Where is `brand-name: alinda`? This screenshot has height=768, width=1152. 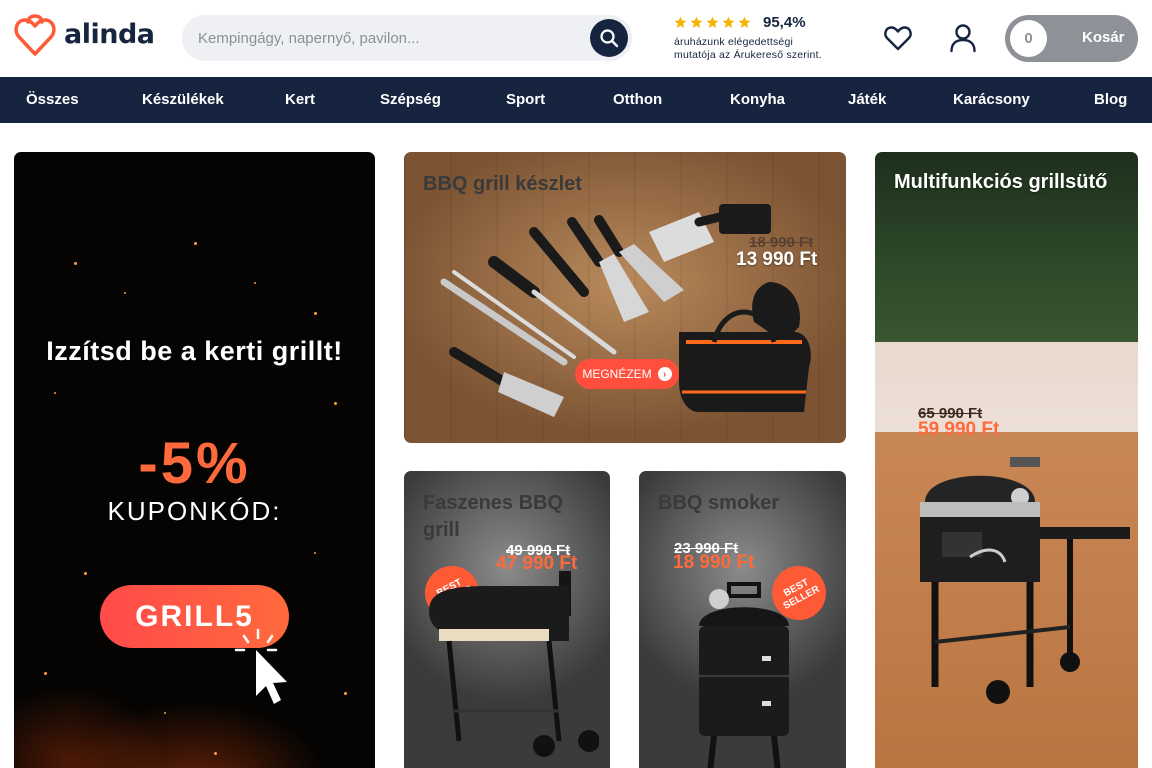 brand-name: alinda is located at coordinates (109, 34).